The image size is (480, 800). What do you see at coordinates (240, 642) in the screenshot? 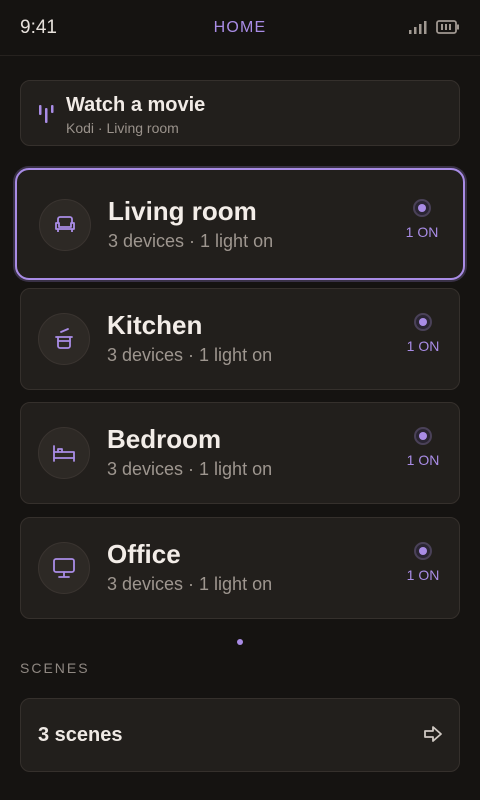
I see `page-indicator` at bounding box center [240, 642].